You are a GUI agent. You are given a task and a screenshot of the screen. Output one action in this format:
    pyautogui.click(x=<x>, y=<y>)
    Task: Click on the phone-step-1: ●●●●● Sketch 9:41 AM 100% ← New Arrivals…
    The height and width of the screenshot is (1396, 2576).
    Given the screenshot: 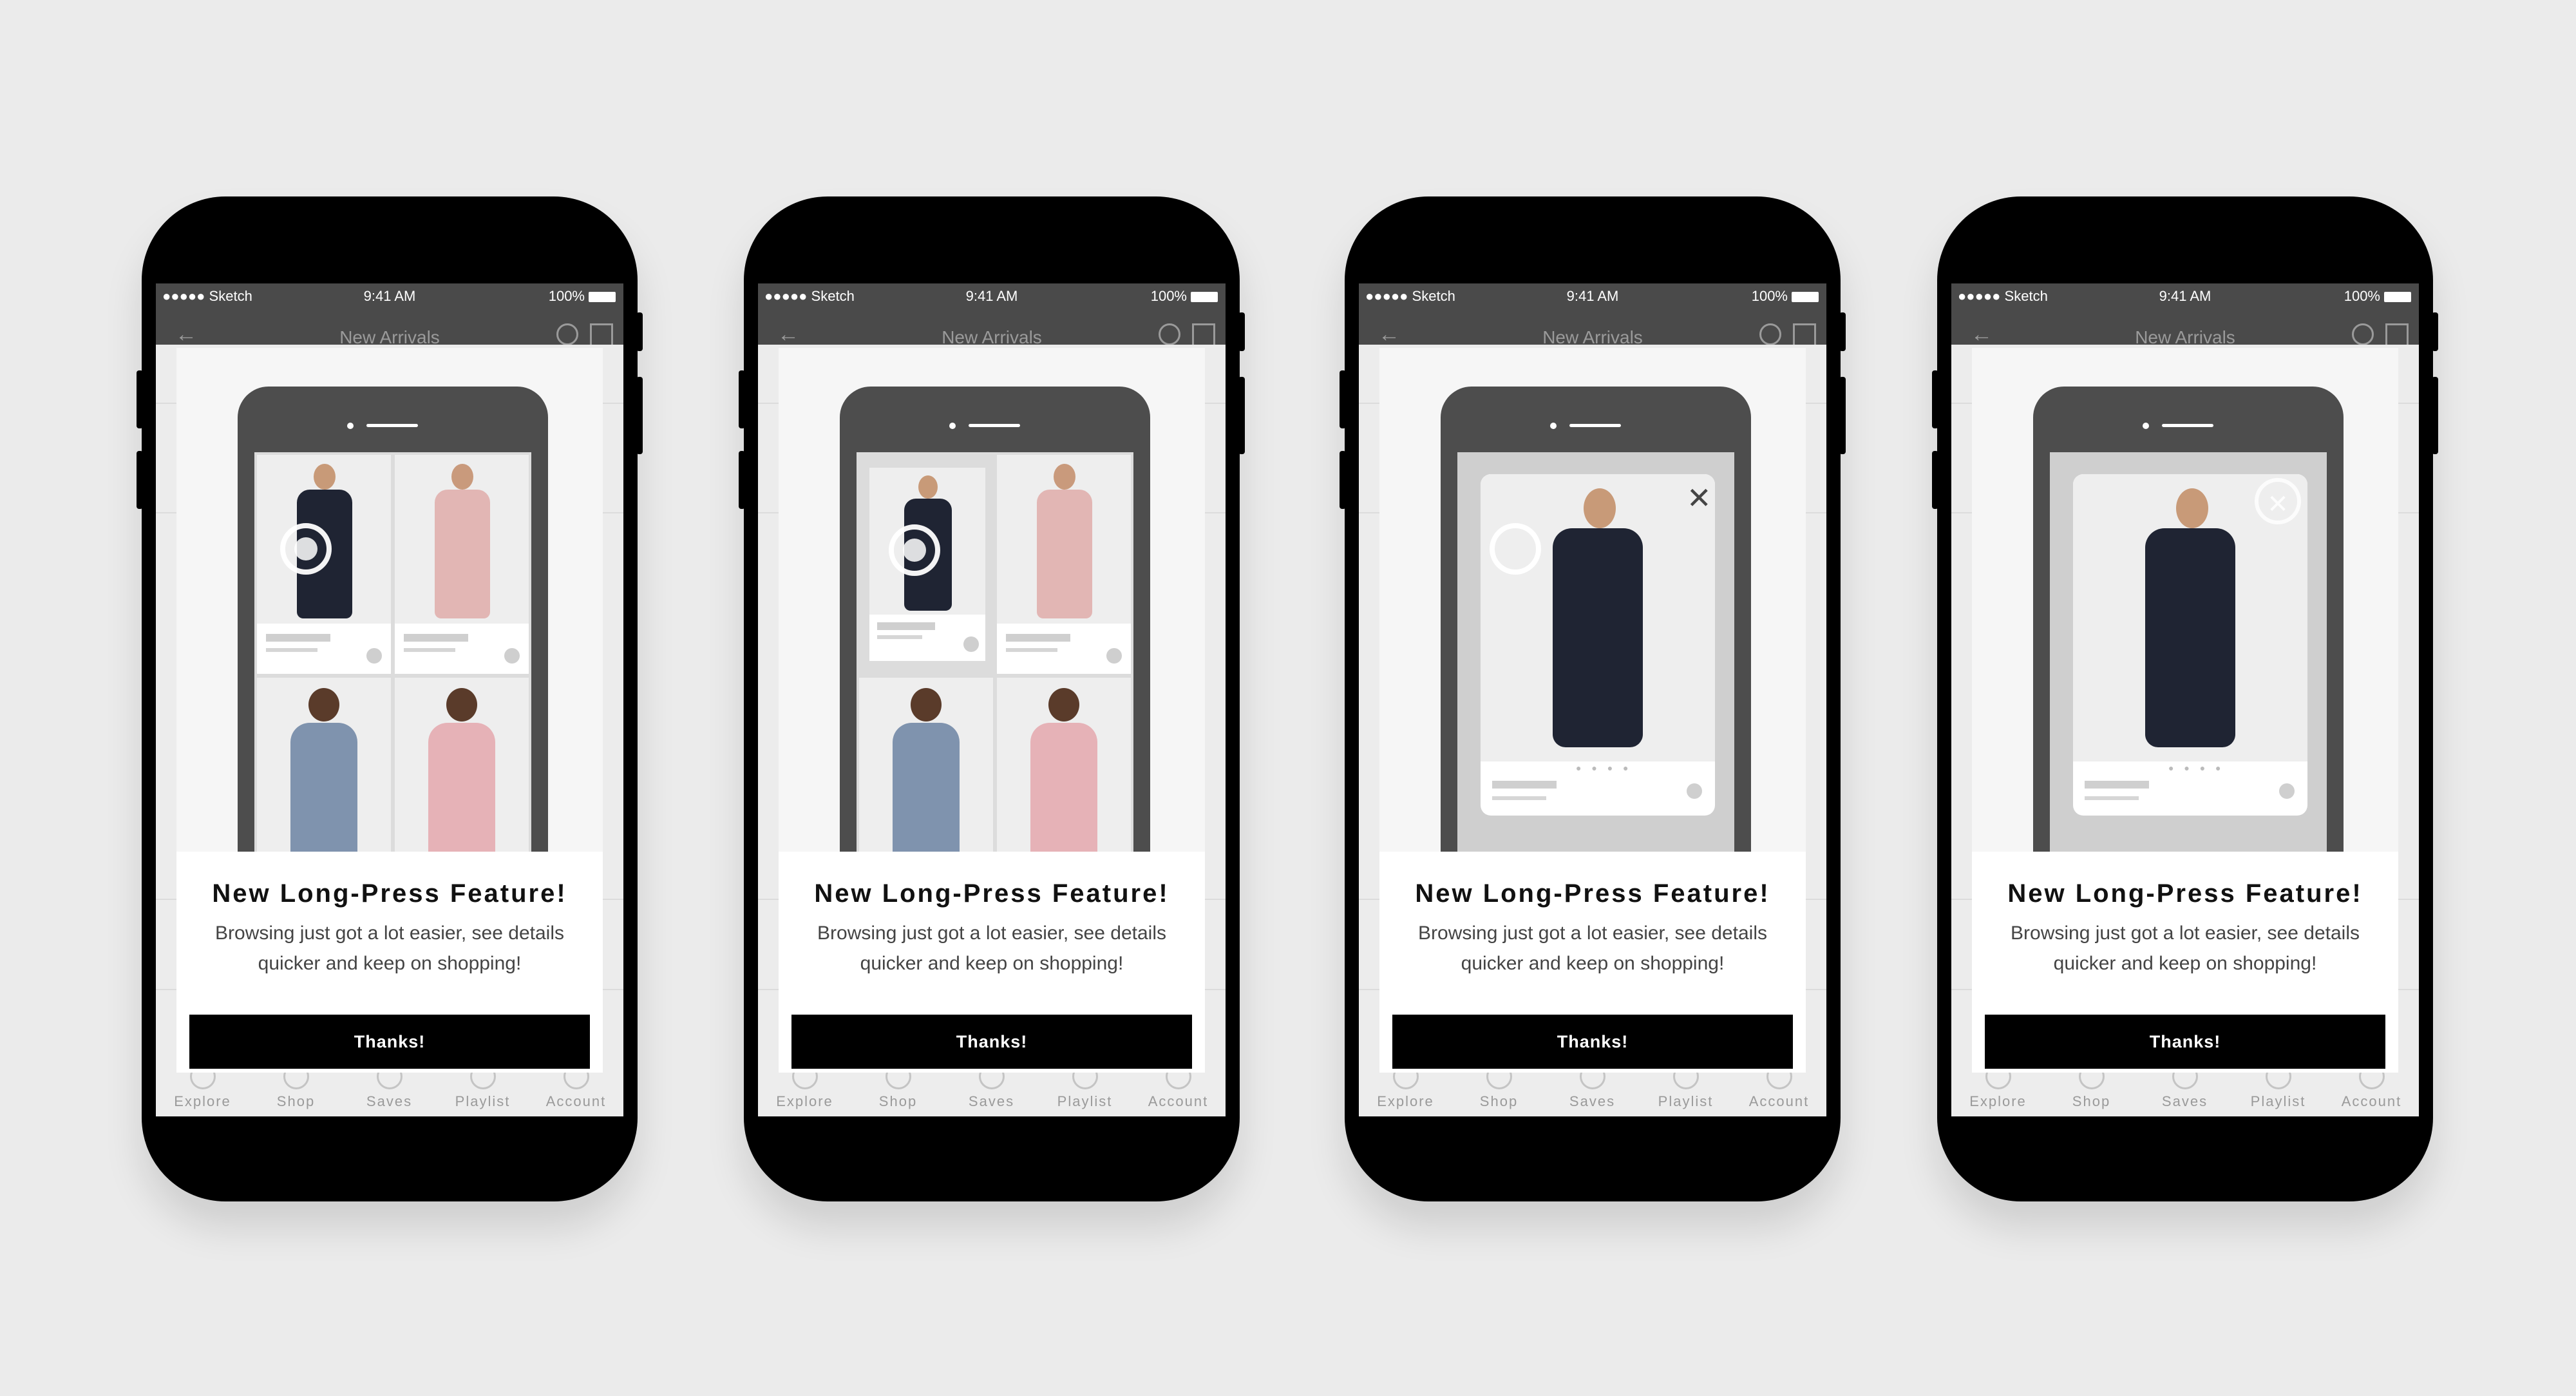 What is the action you would take?
    pyautogui.click(x=390, y=698)
    